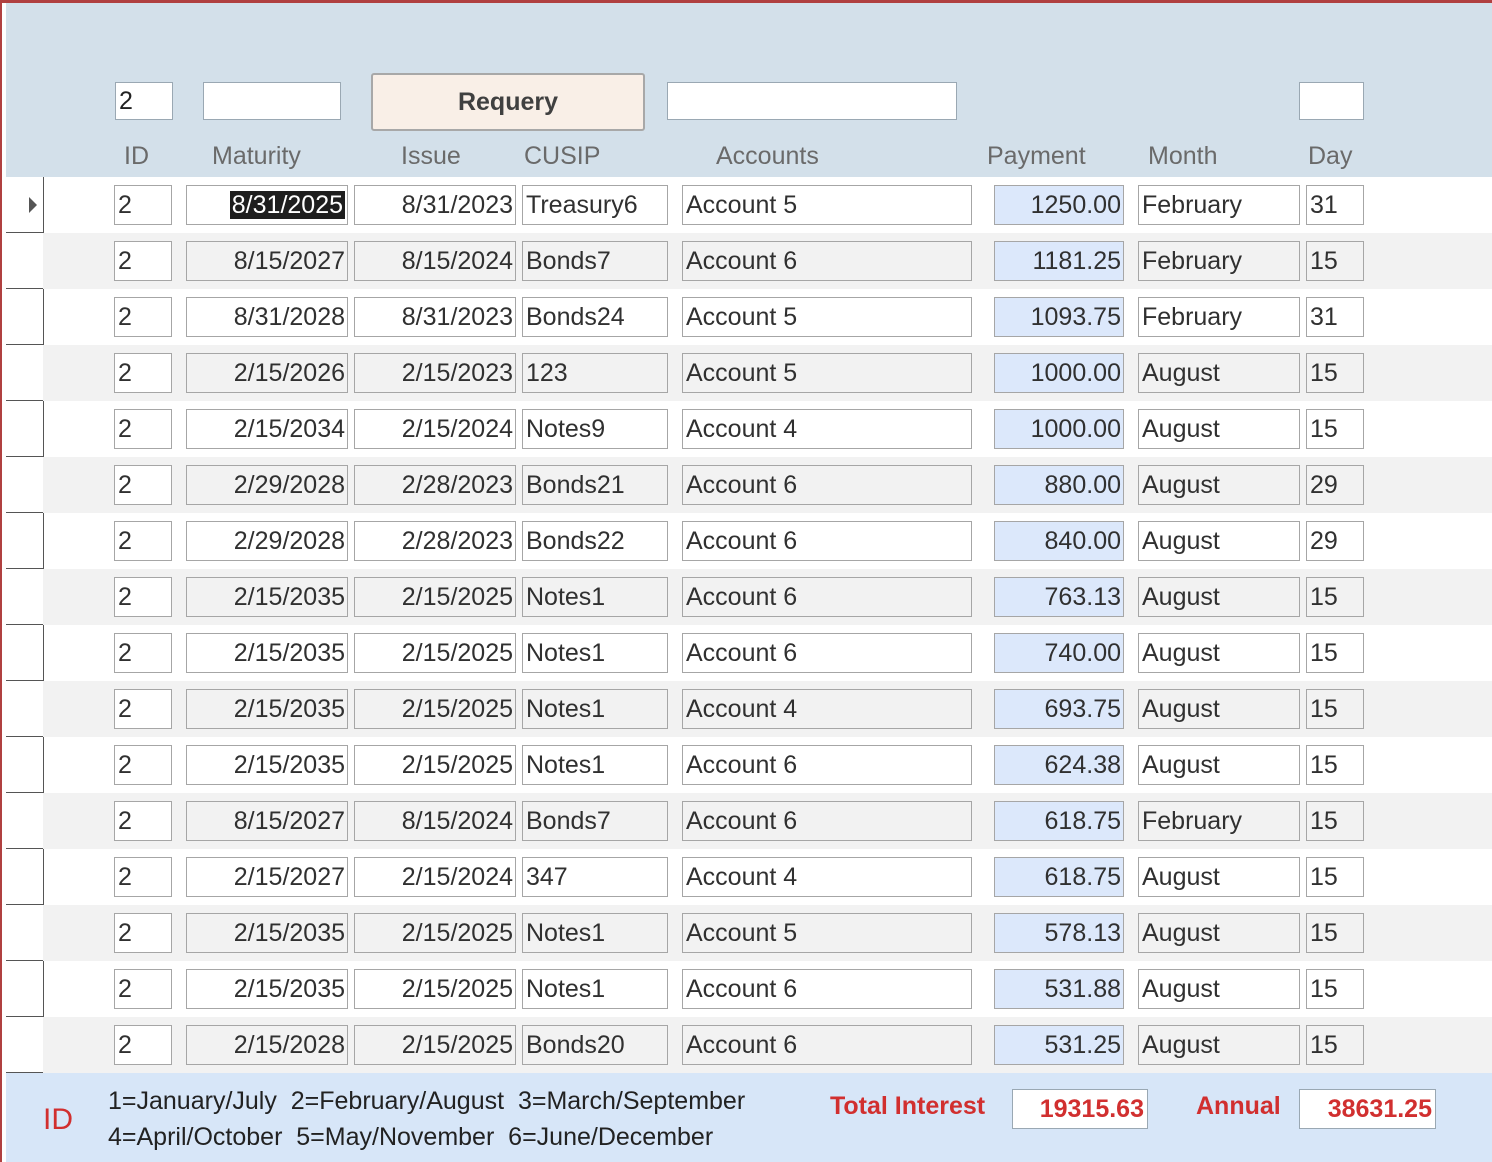 The image size is (1492, 1162). I want to click on issue-field: 8/31/2023, so click(435, 317).